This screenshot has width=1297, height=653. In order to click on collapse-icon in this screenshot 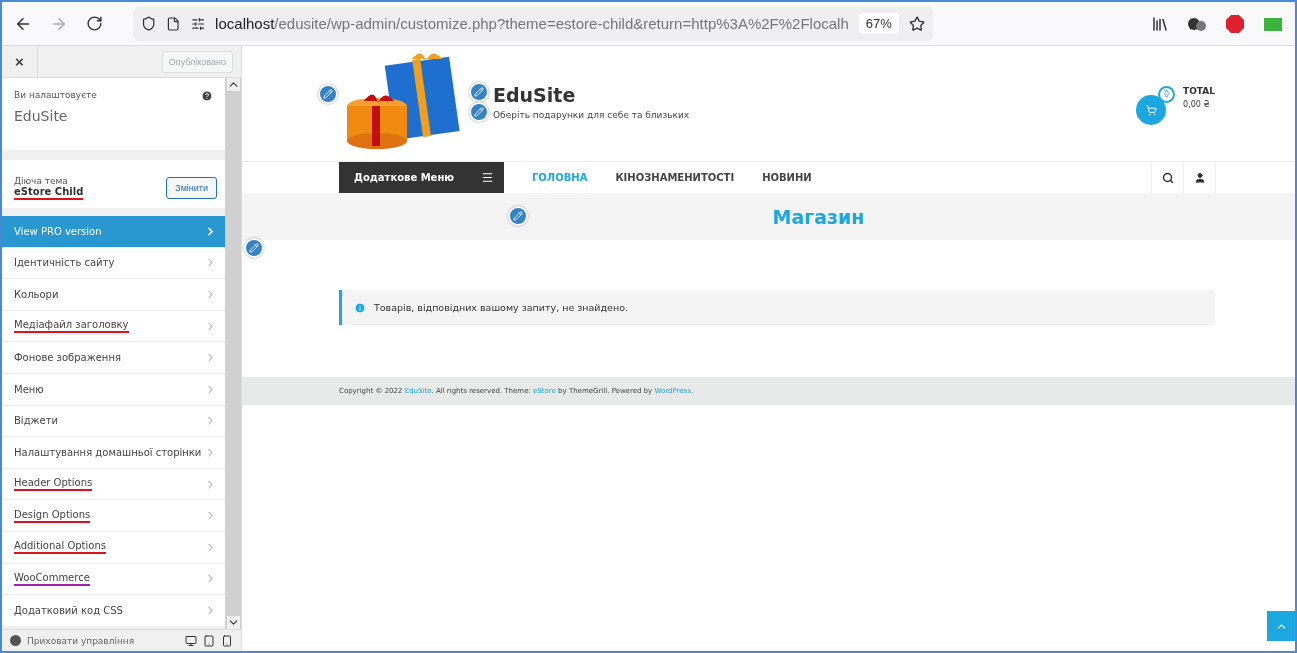, I will do `click(15, 640)`.